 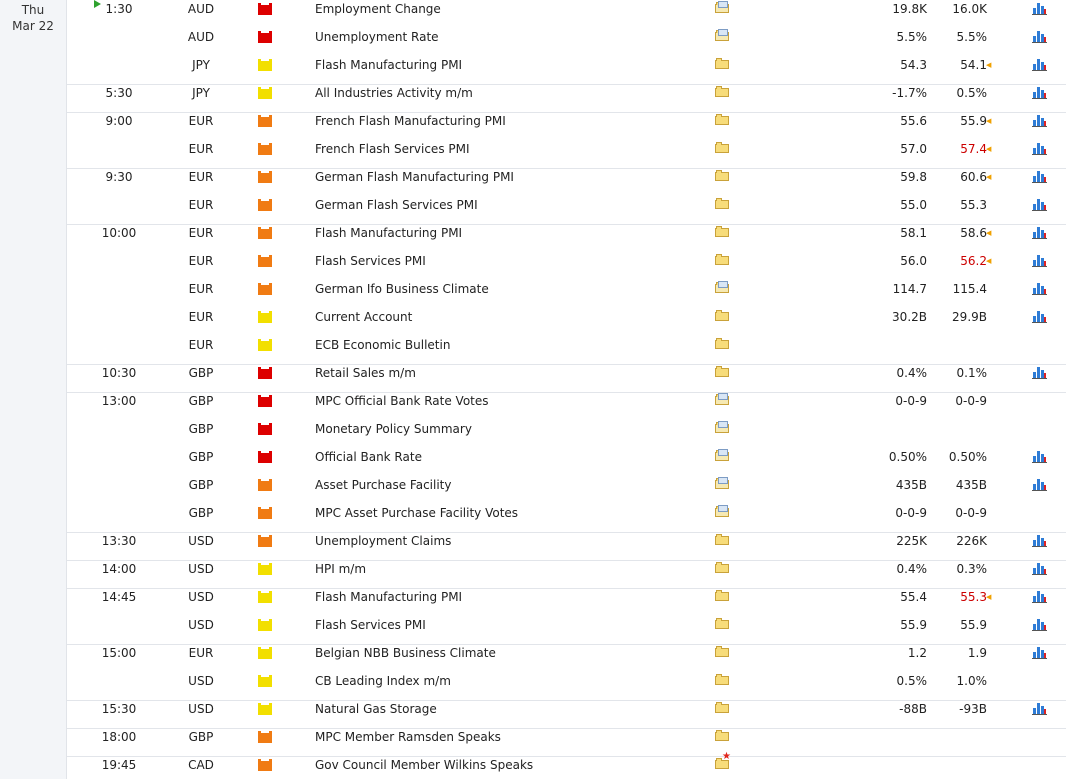 I want to click on calendar-row: EUR French Flash Services PMI 57.0 57.4 ◀, so click(x=566, y=154).